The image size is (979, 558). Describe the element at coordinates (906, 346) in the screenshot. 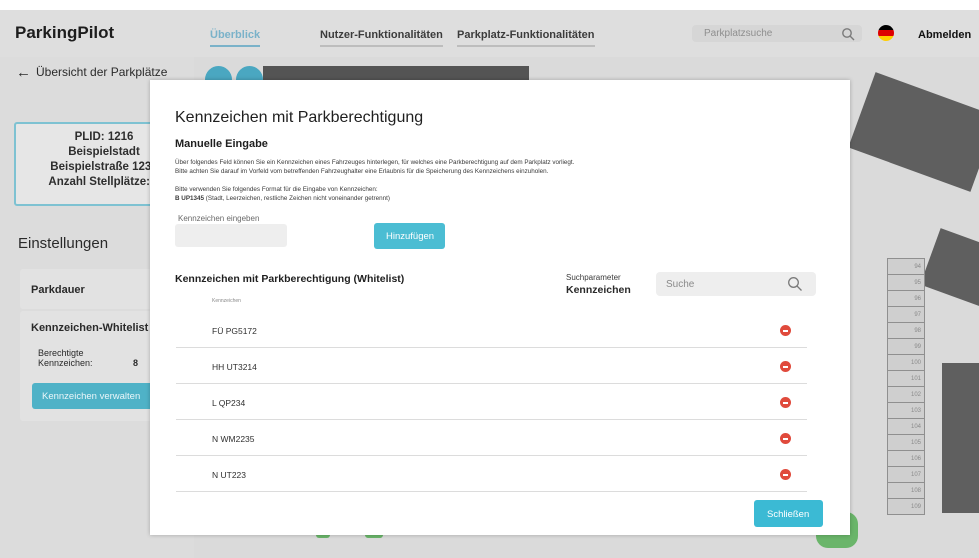

I see `parking-space: 99` at that location.